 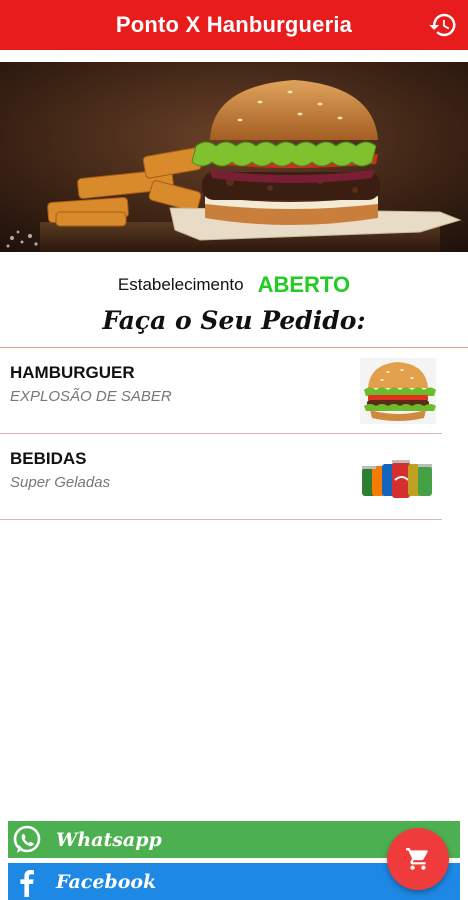 What do you see at coordinates (234, 477) in the screenshot?
I see `menu-item-bebidas: BEBIDAS Super Geladas` at bounding box center [234, 477].